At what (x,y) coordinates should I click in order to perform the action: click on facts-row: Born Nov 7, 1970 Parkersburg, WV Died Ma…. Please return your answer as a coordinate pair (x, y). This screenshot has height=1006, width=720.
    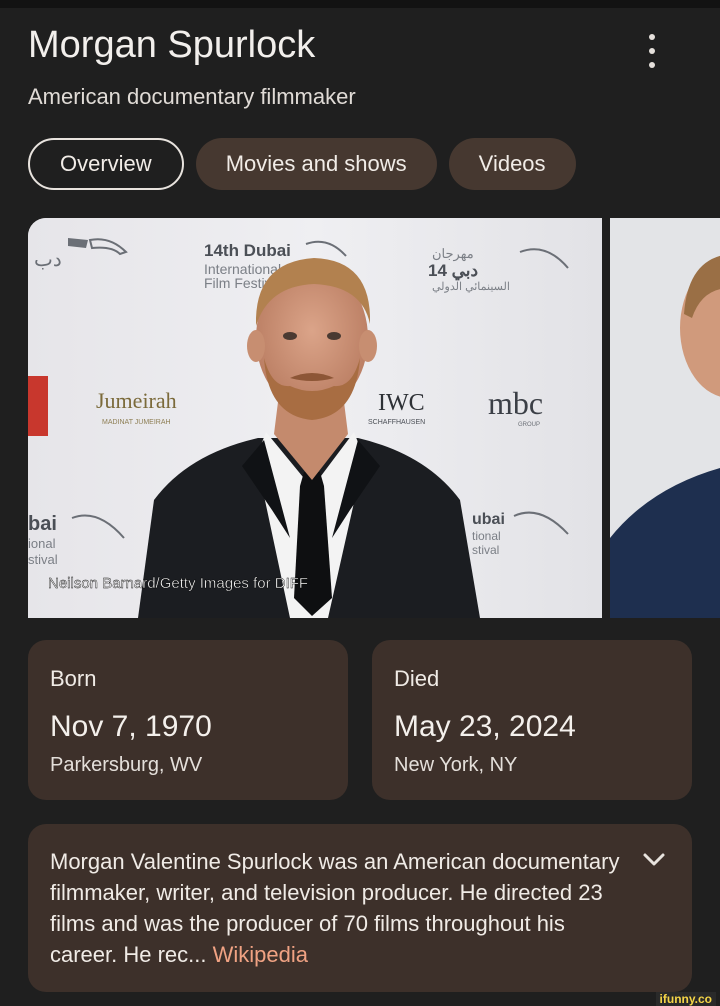
    Looking at the image, I should click on (360, 720).